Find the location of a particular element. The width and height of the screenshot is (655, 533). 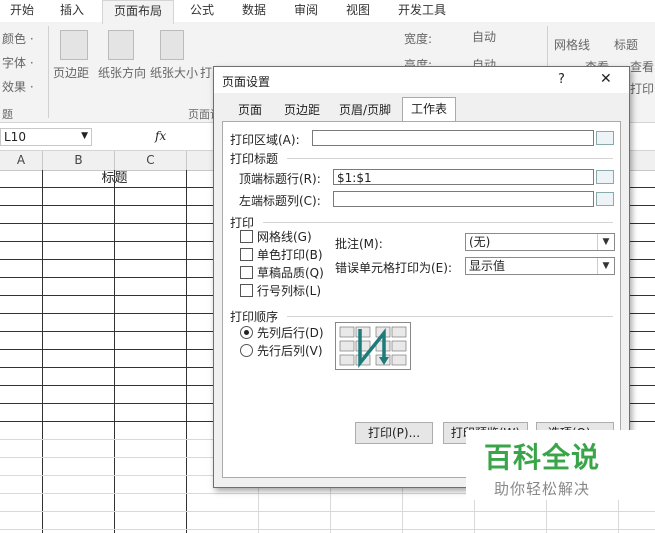

column-header-d is located at coordinates (200, 160).